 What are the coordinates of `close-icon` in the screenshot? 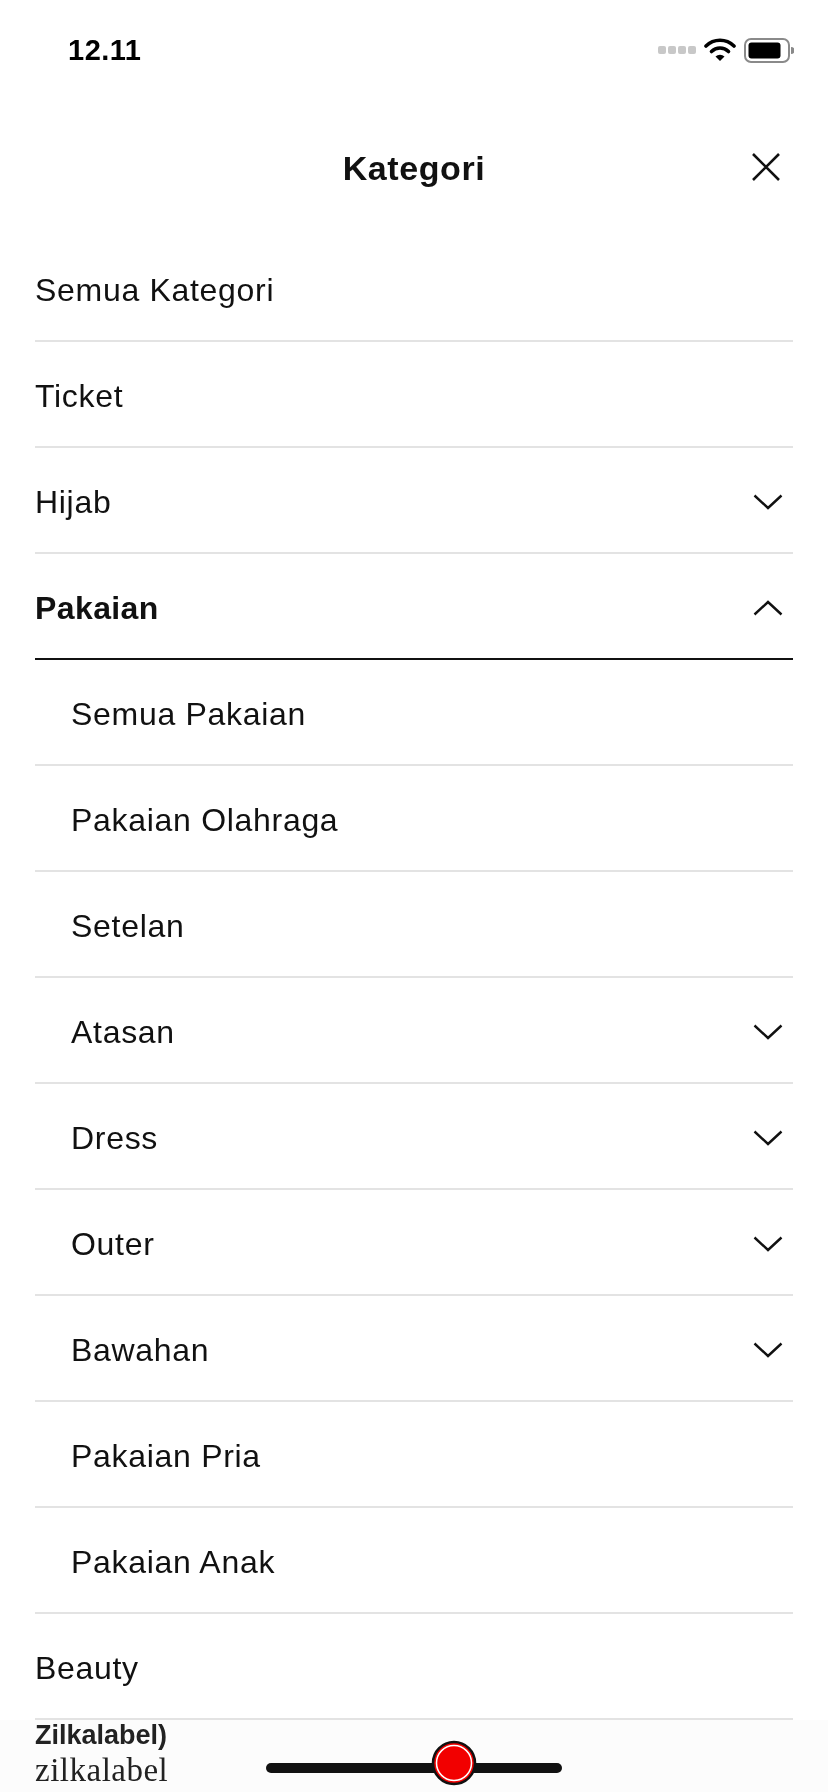 It's located at (766, 167).